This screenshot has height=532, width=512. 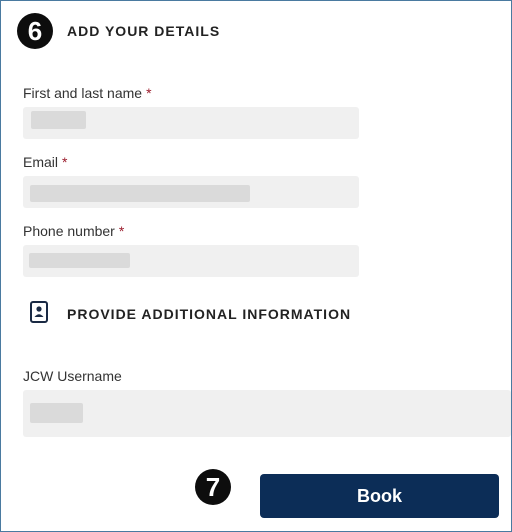 I want to click on email-input, so click(x=191, y=192).